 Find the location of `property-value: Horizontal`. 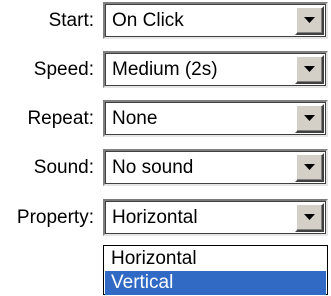

property-value: Horizontal is located at coordinates (155, 217).